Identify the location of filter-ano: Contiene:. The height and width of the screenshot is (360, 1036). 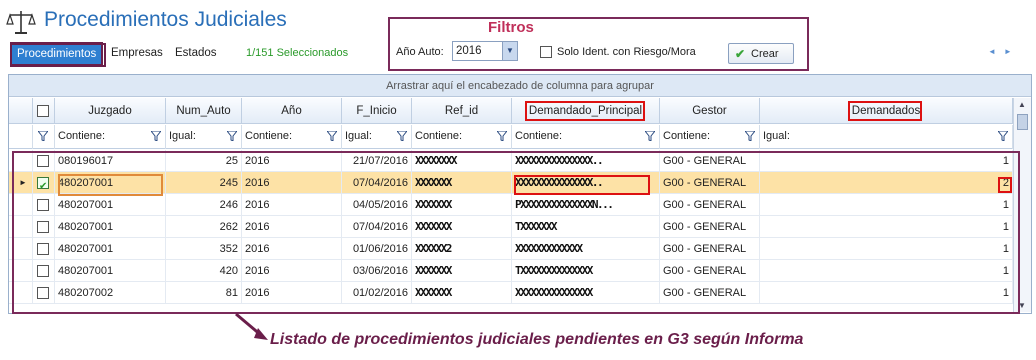
(292, 137).